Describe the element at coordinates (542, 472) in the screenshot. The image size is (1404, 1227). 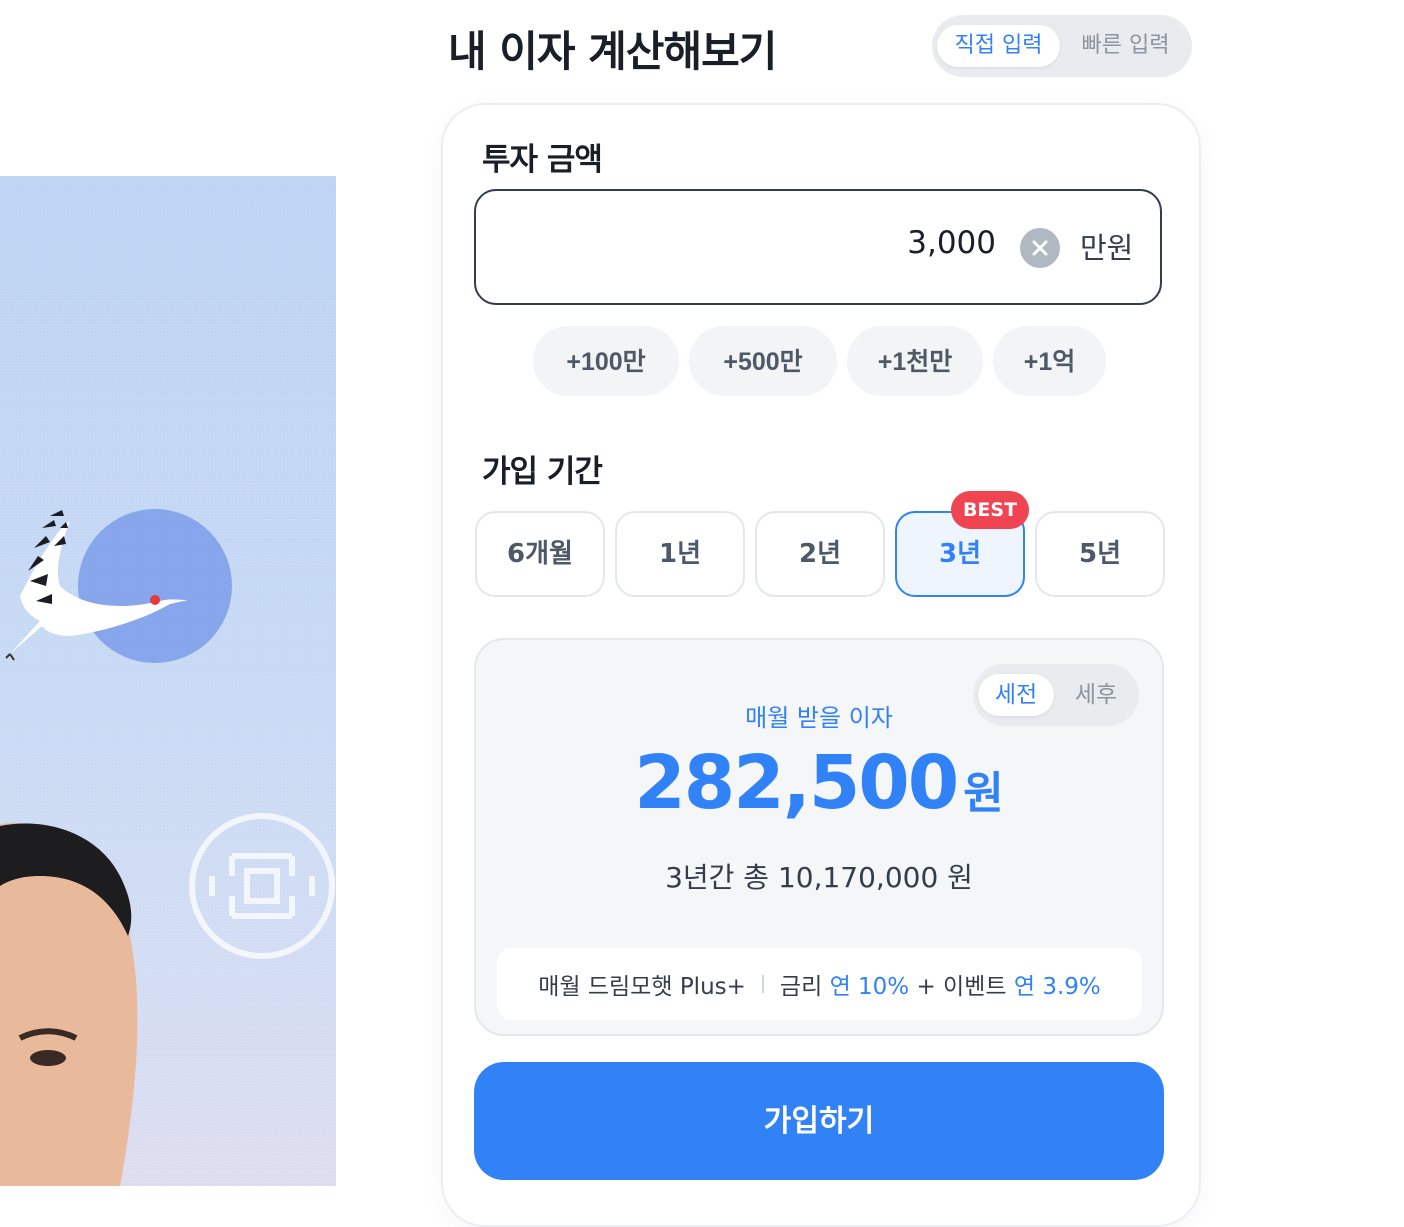
I see `period-label: 가입 기간` at that location.